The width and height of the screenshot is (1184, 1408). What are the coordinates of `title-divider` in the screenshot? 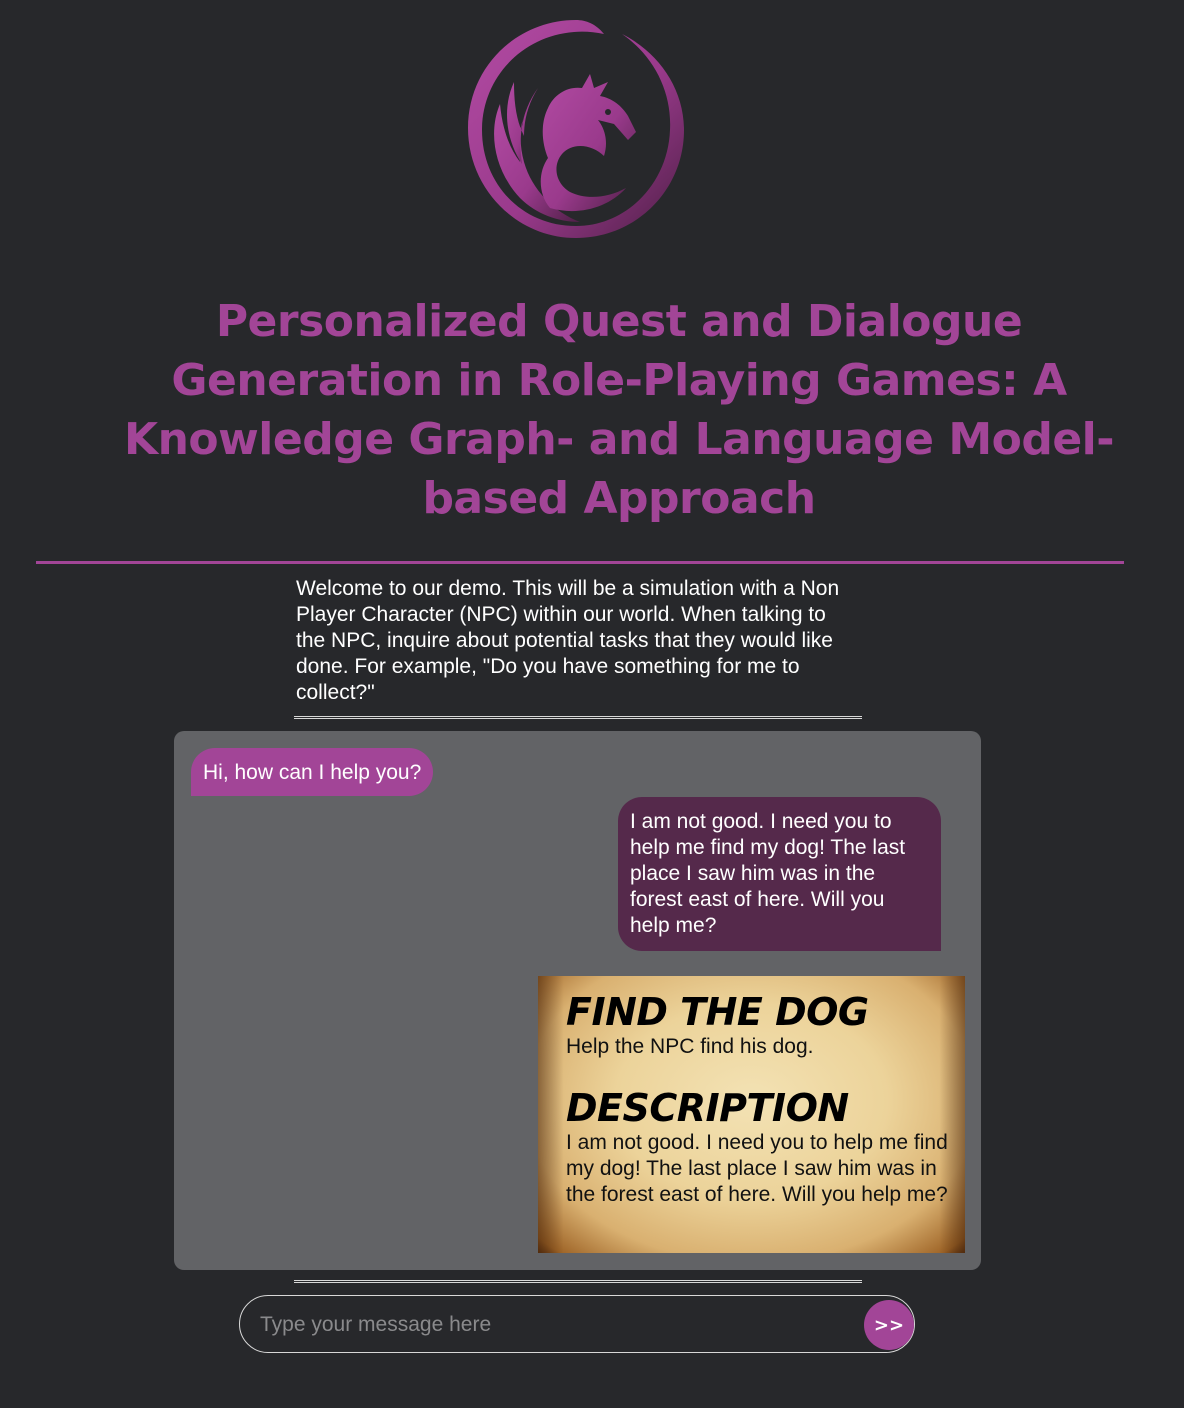 It's located at (580, 562).